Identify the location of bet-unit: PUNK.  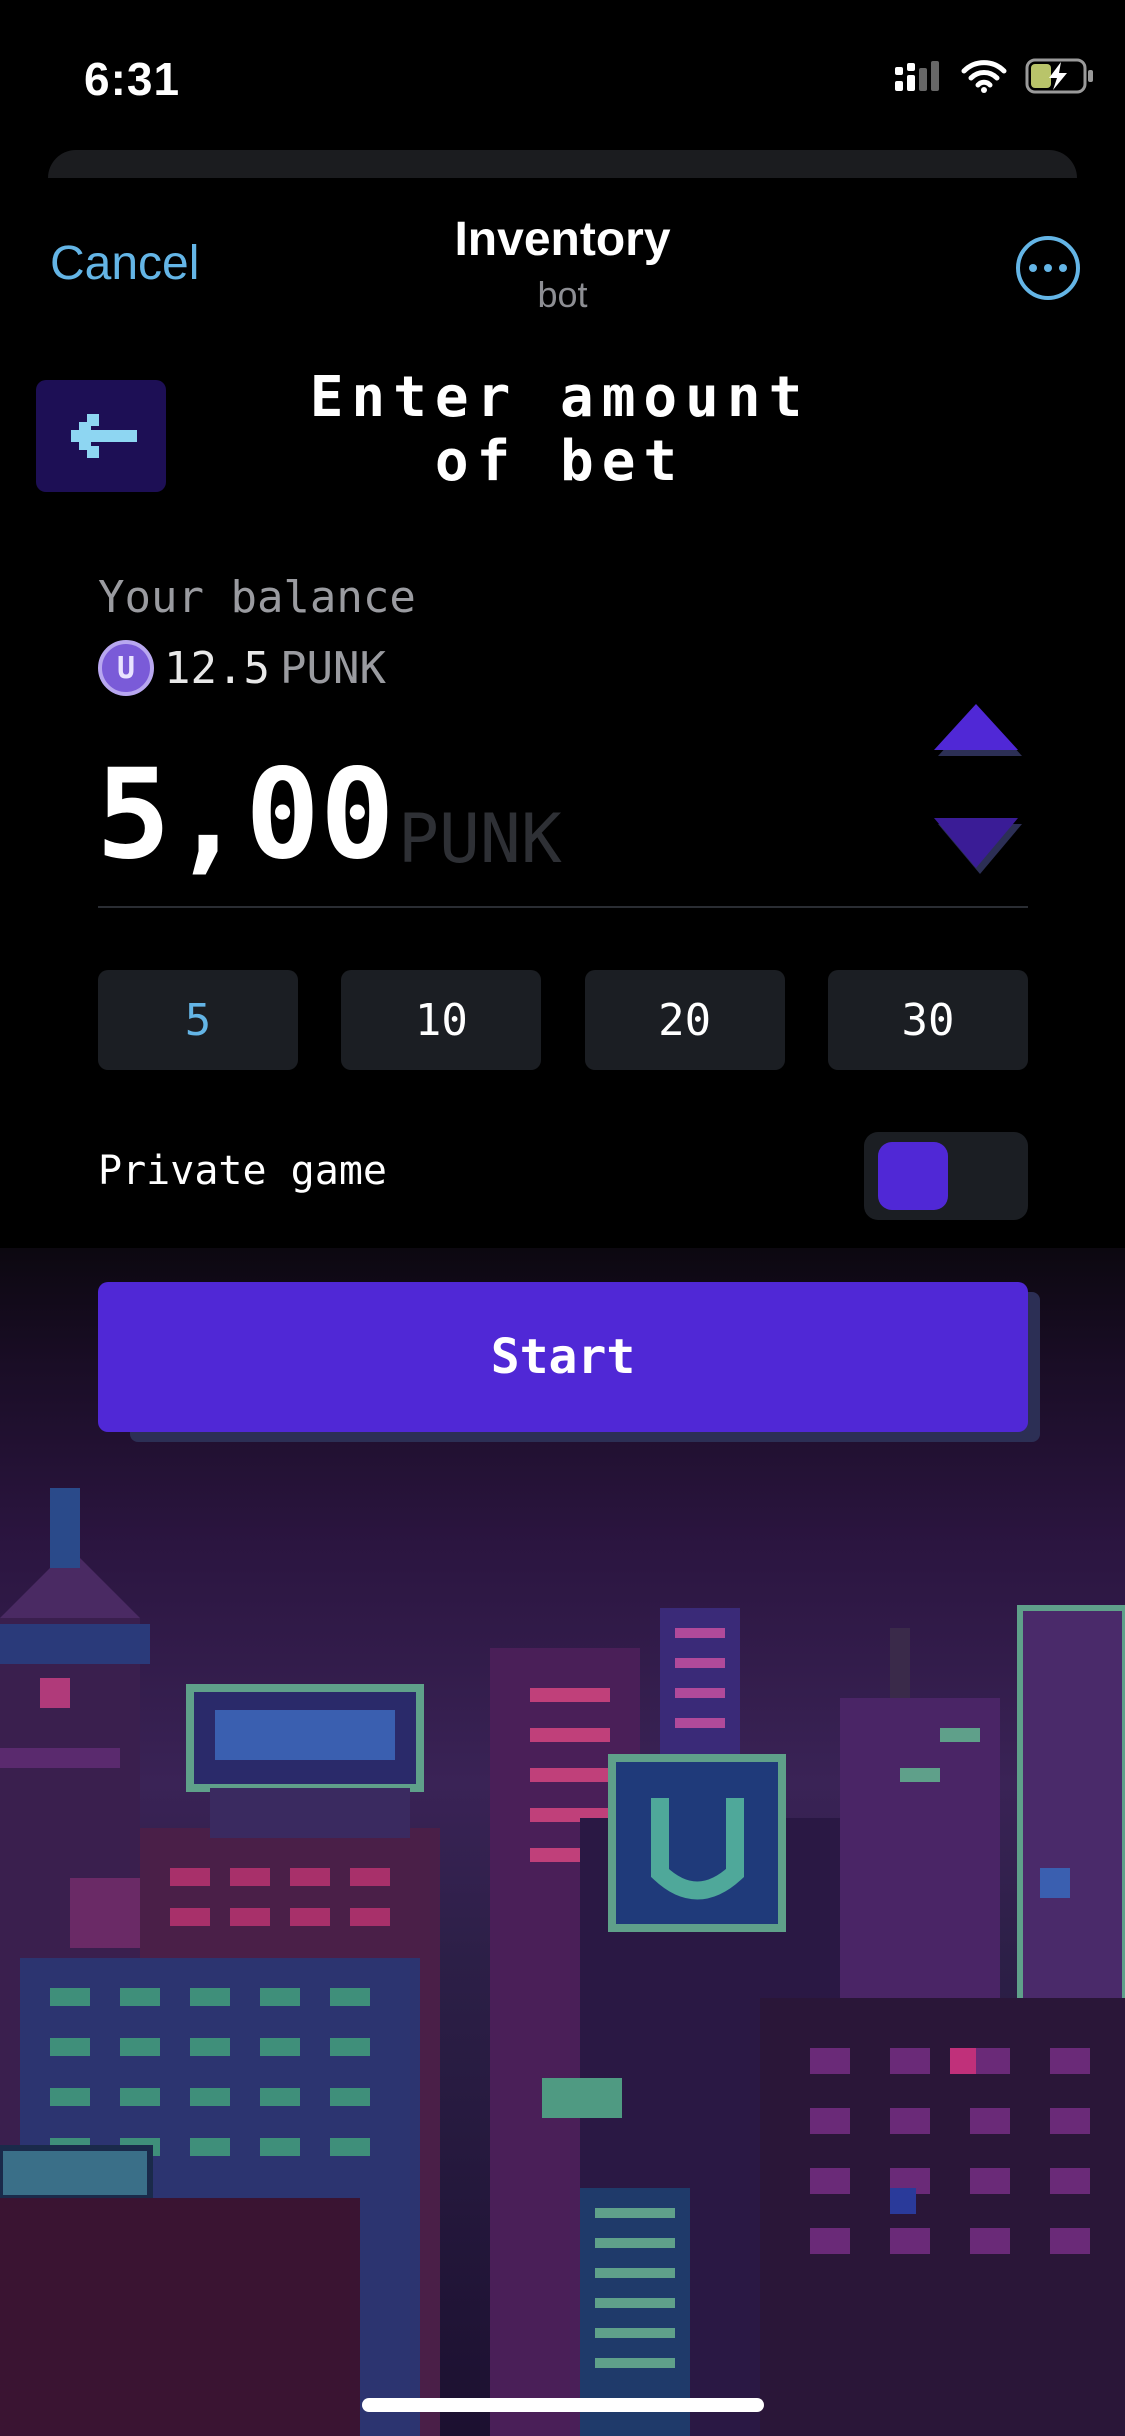
(480, 839).